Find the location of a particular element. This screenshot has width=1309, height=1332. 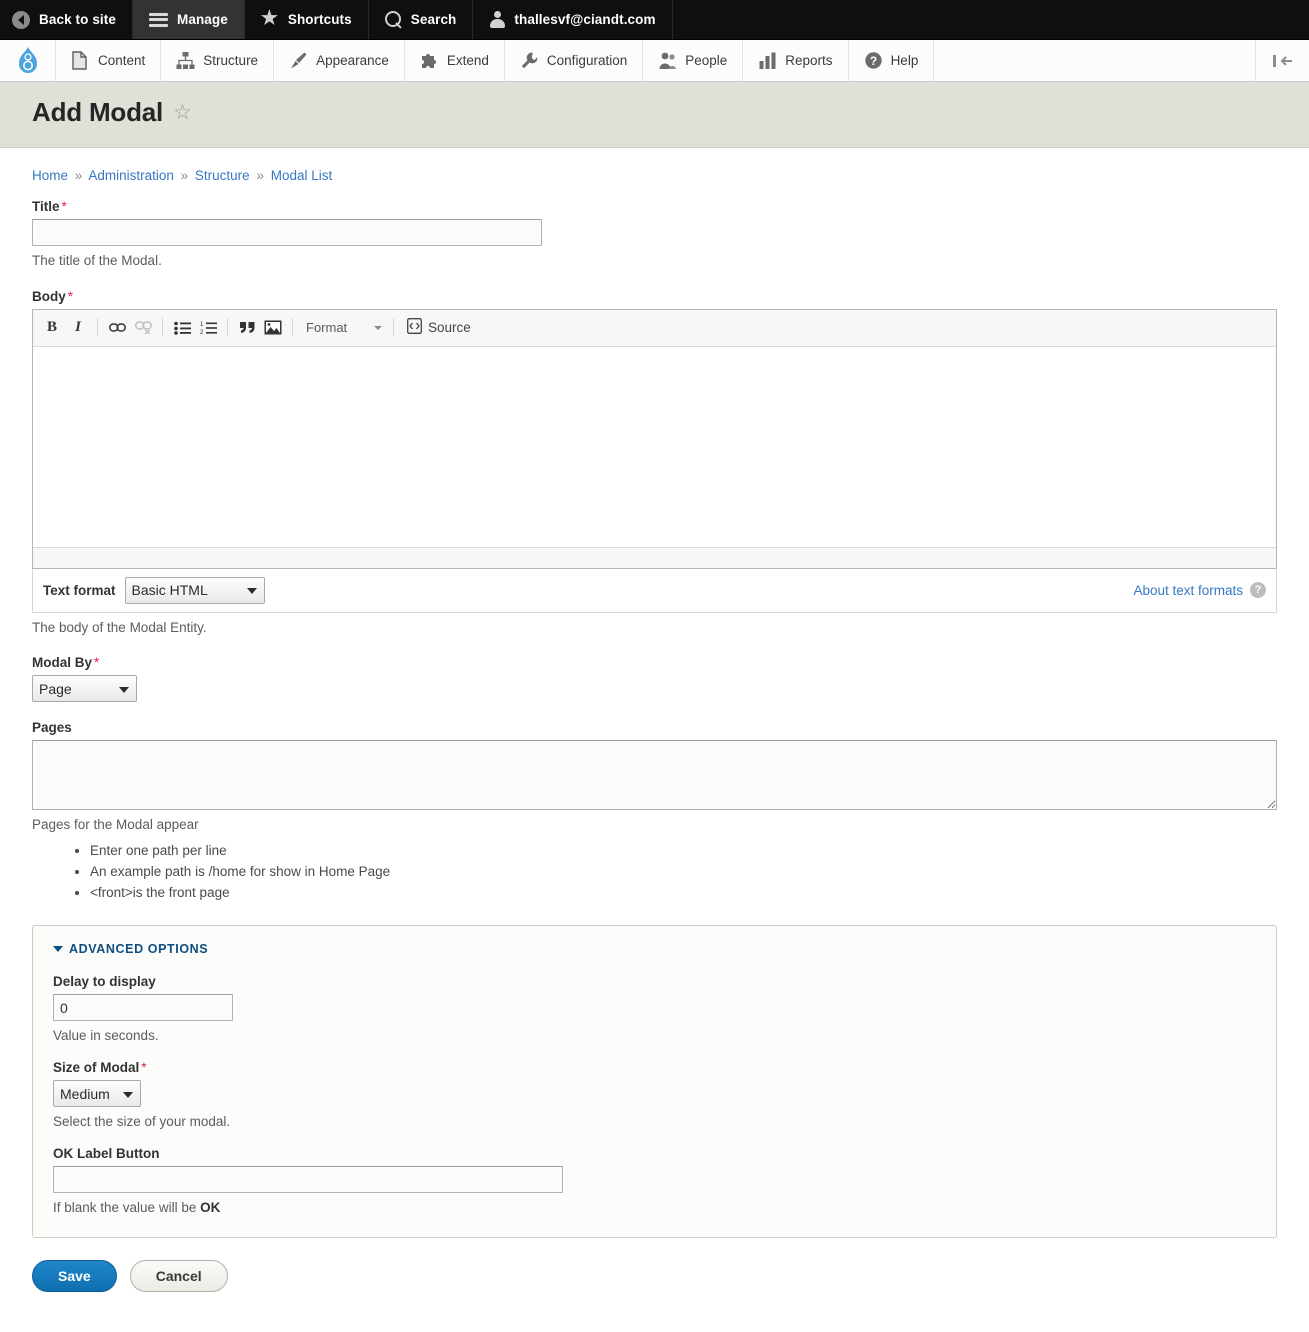

advanced-options-toggle: ADVANCED OPTIONS is located at coordinates (654, 949).